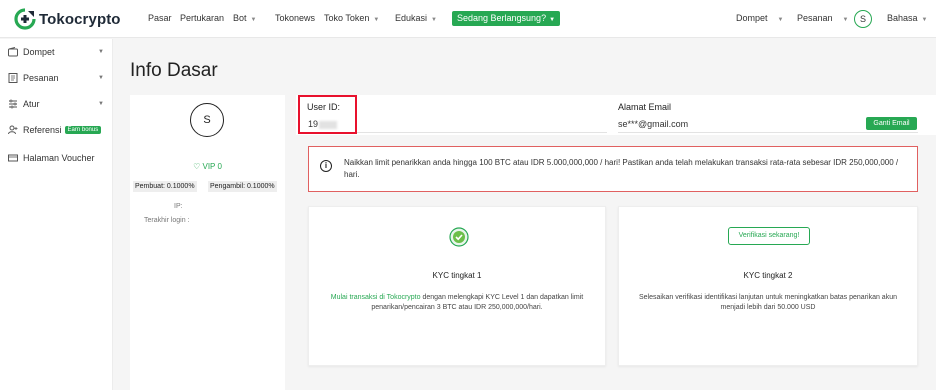 The image size is (936, 390). I want to click on sidebar-item-voucher: Halaman Voucher, so click(56, 158).